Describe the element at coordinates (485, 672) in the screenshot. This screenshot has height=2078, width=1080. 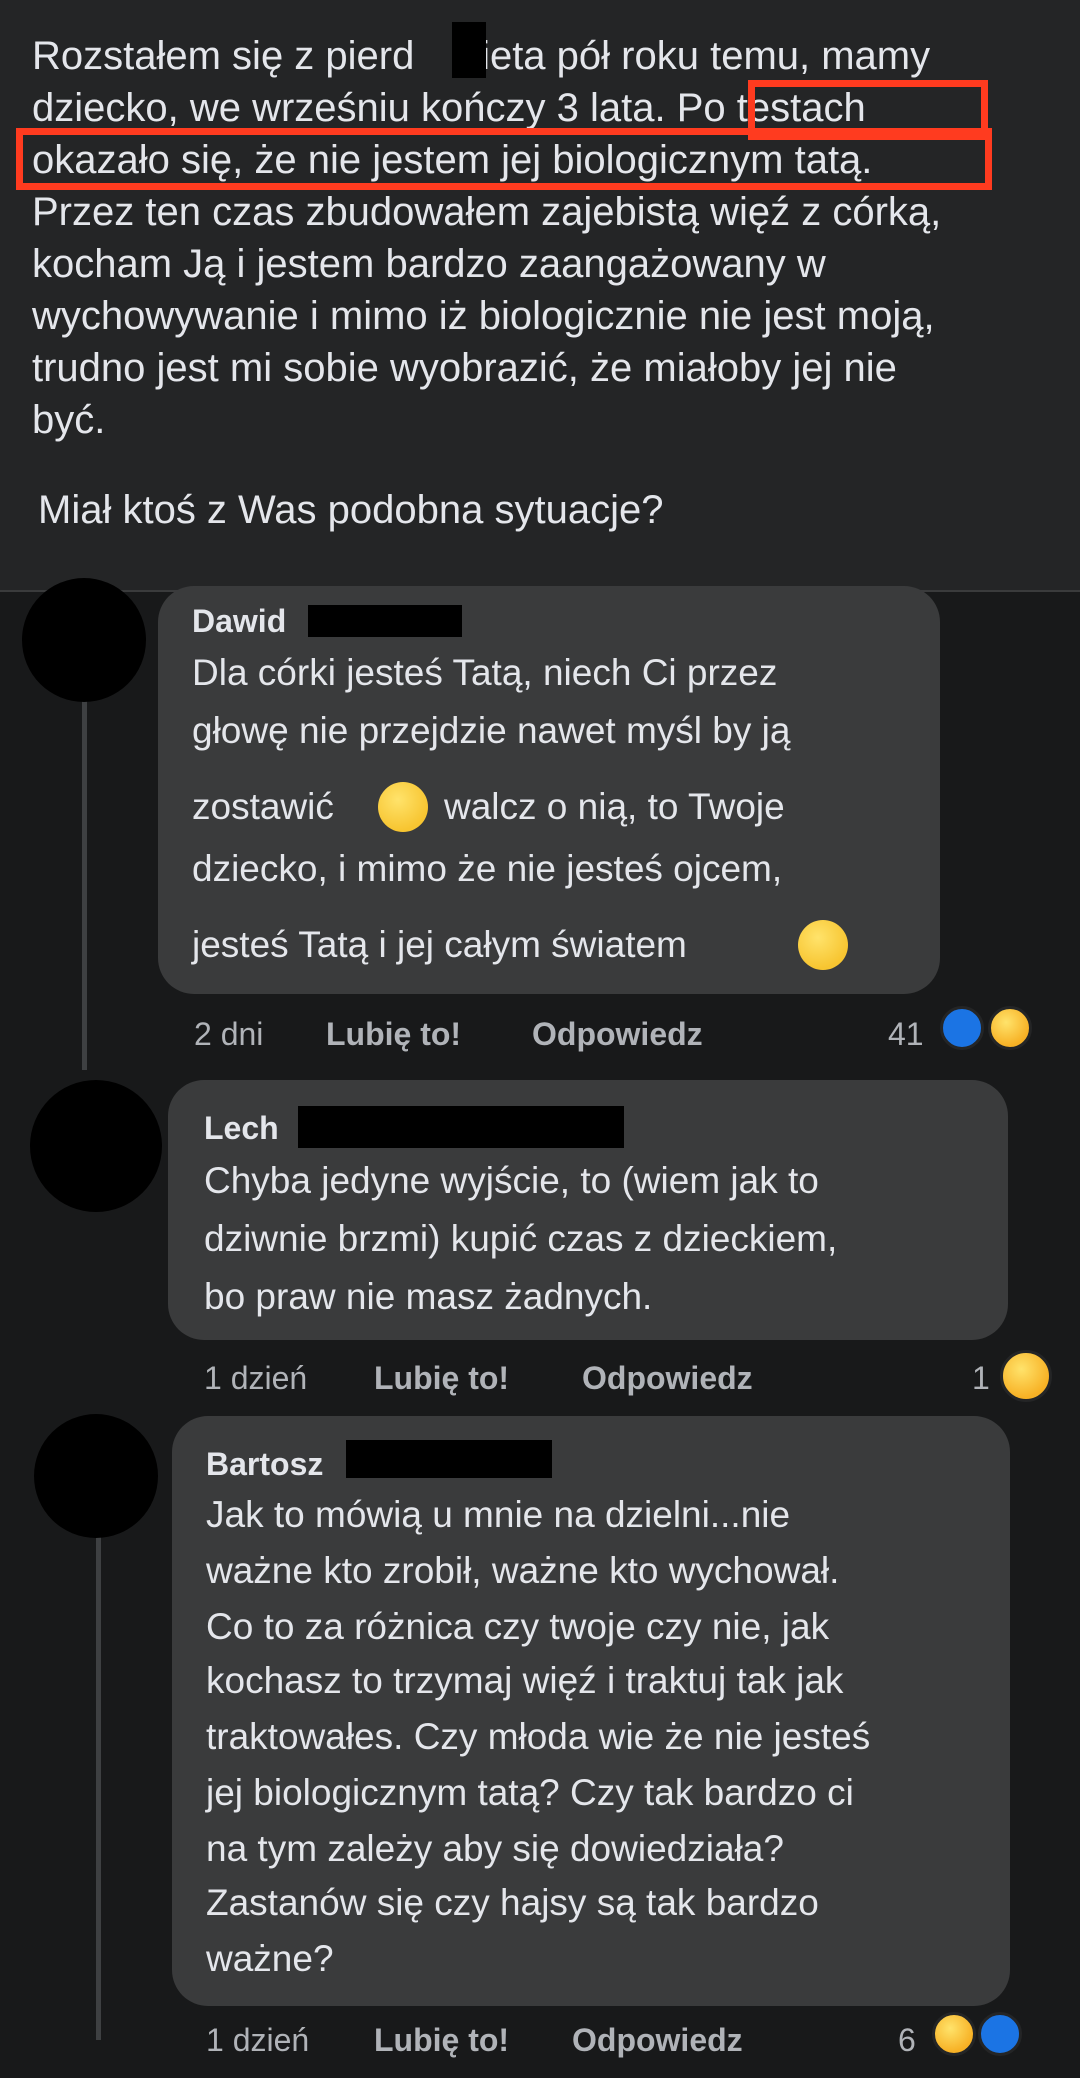
I see `comment-line: Dla córki jesteś Tatą, niech Ci przez` at that location.